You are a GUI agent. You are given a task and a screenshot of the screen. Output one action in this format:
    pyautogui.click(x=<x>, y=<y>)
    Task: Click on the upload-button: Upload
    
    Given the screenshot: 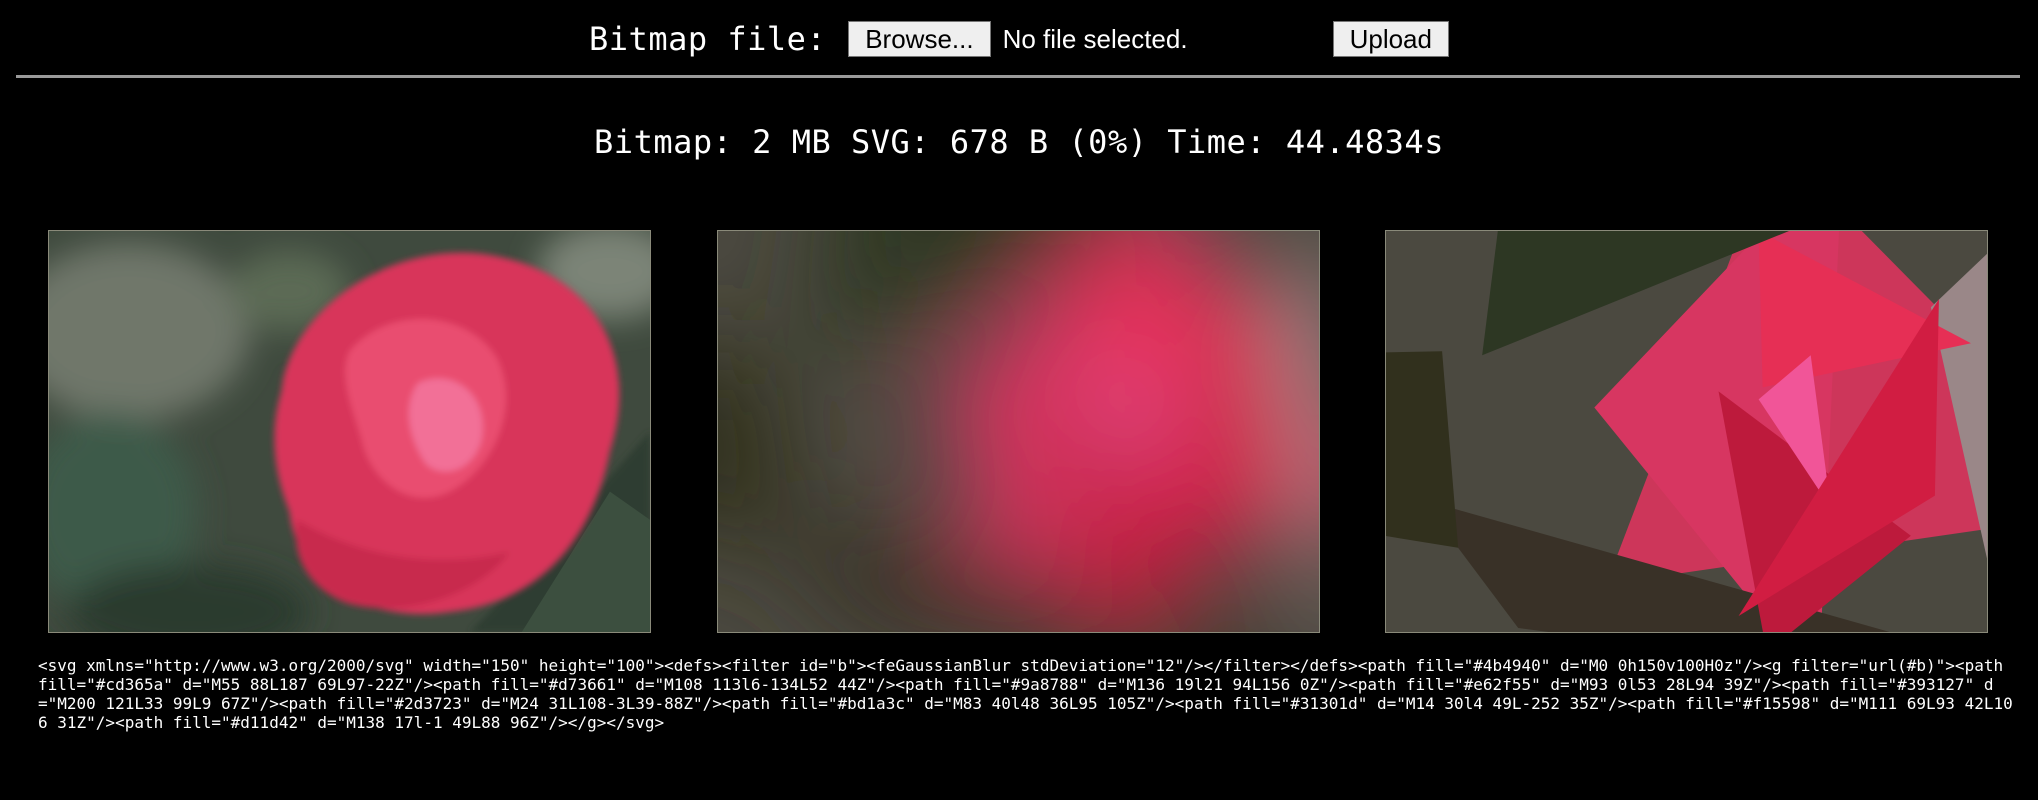 What is the action you would take?
    pyautogui.click(x=1390, y=39)
    